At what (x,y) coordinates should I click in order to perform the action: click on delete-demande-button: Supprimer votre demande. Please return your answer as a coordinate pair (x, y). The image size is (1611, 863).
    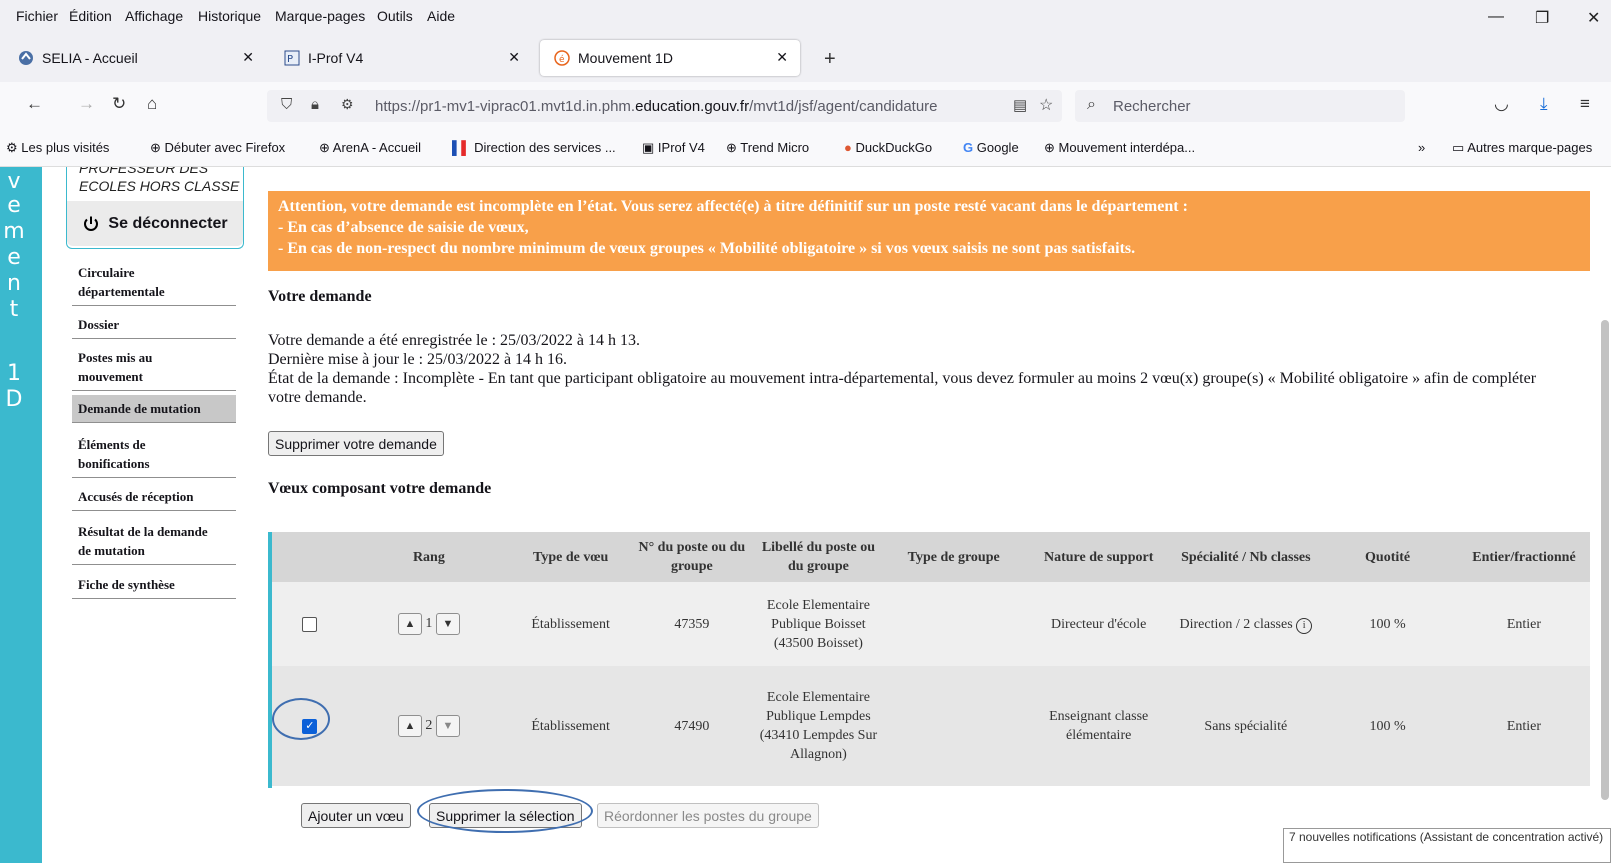
    Looking at the image, I should click on (356, 443).